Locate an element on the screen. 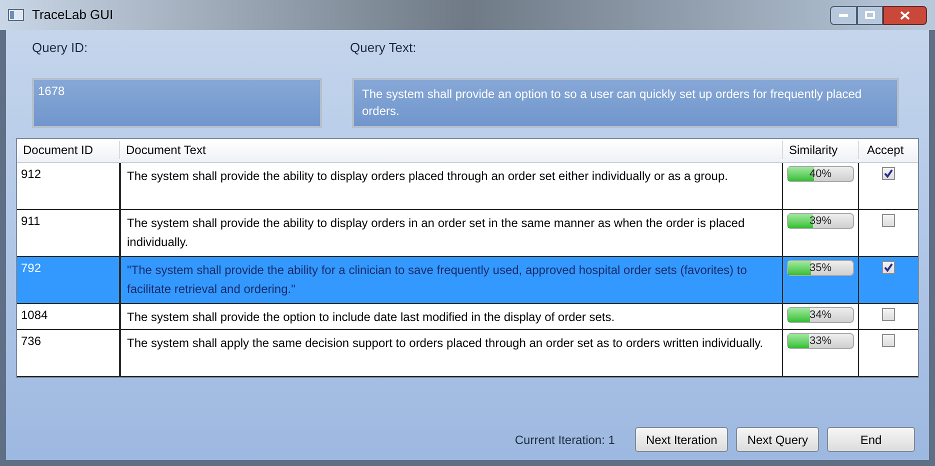 This screenshot has width=935, height=466. minimize-icon is located at coordinates (843, 15).